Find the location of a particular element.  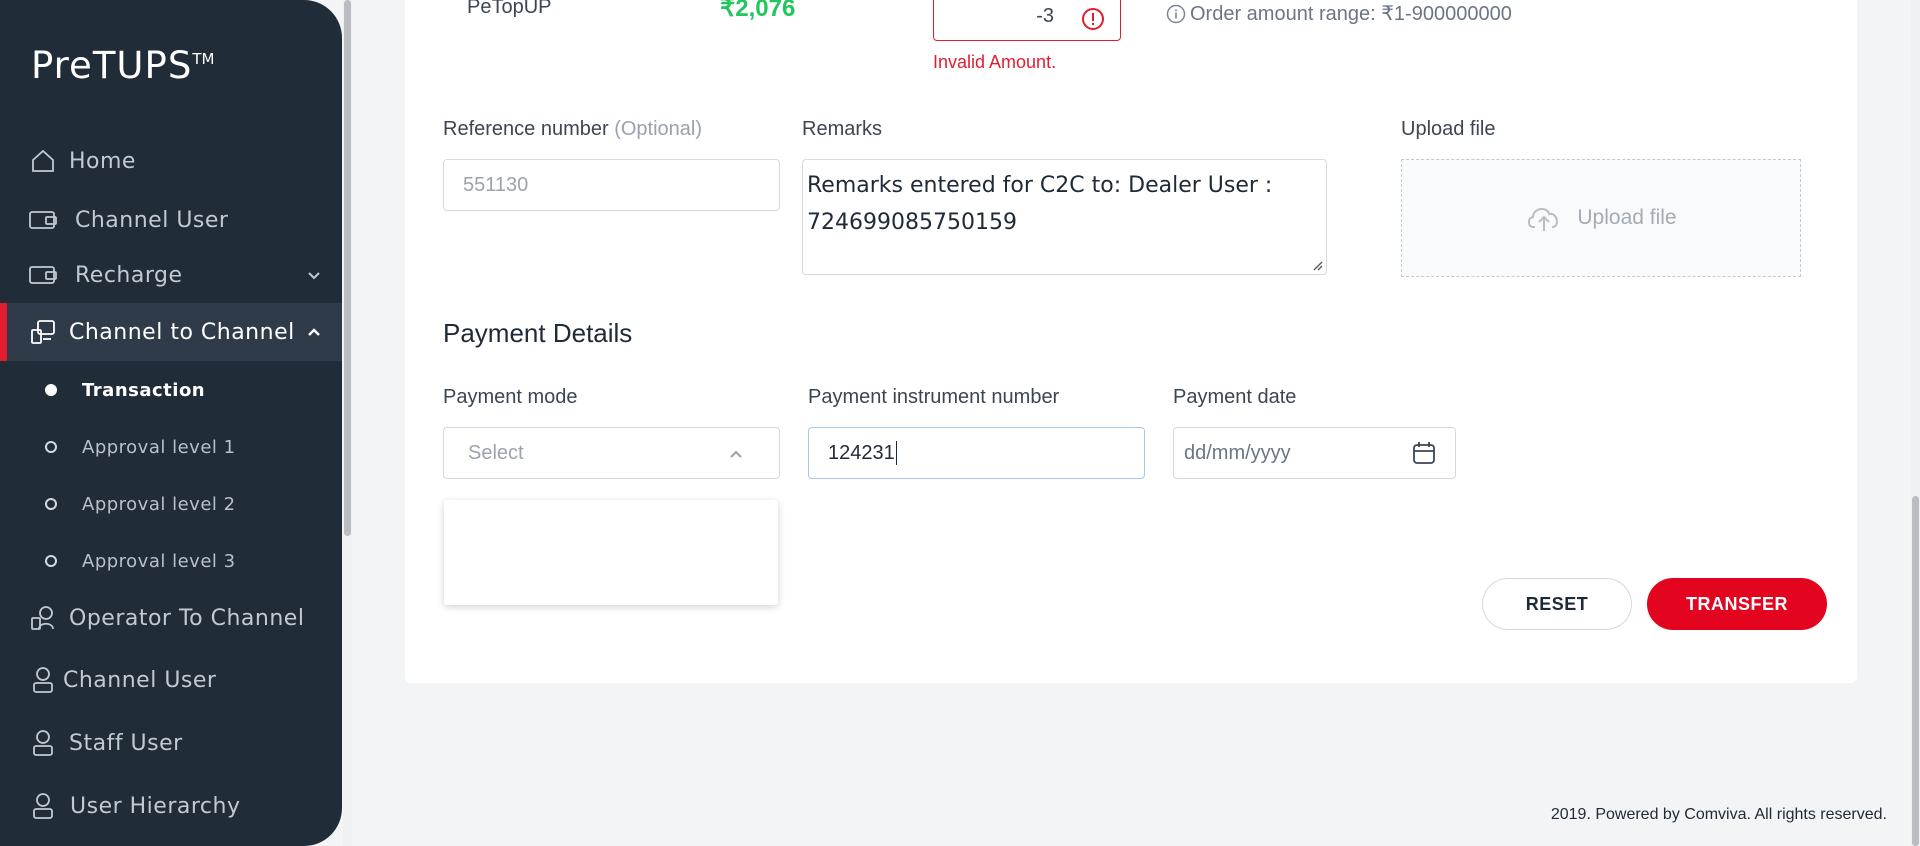

sidebar-item-channel-user: Channel User is located at coordinates (171, 220).